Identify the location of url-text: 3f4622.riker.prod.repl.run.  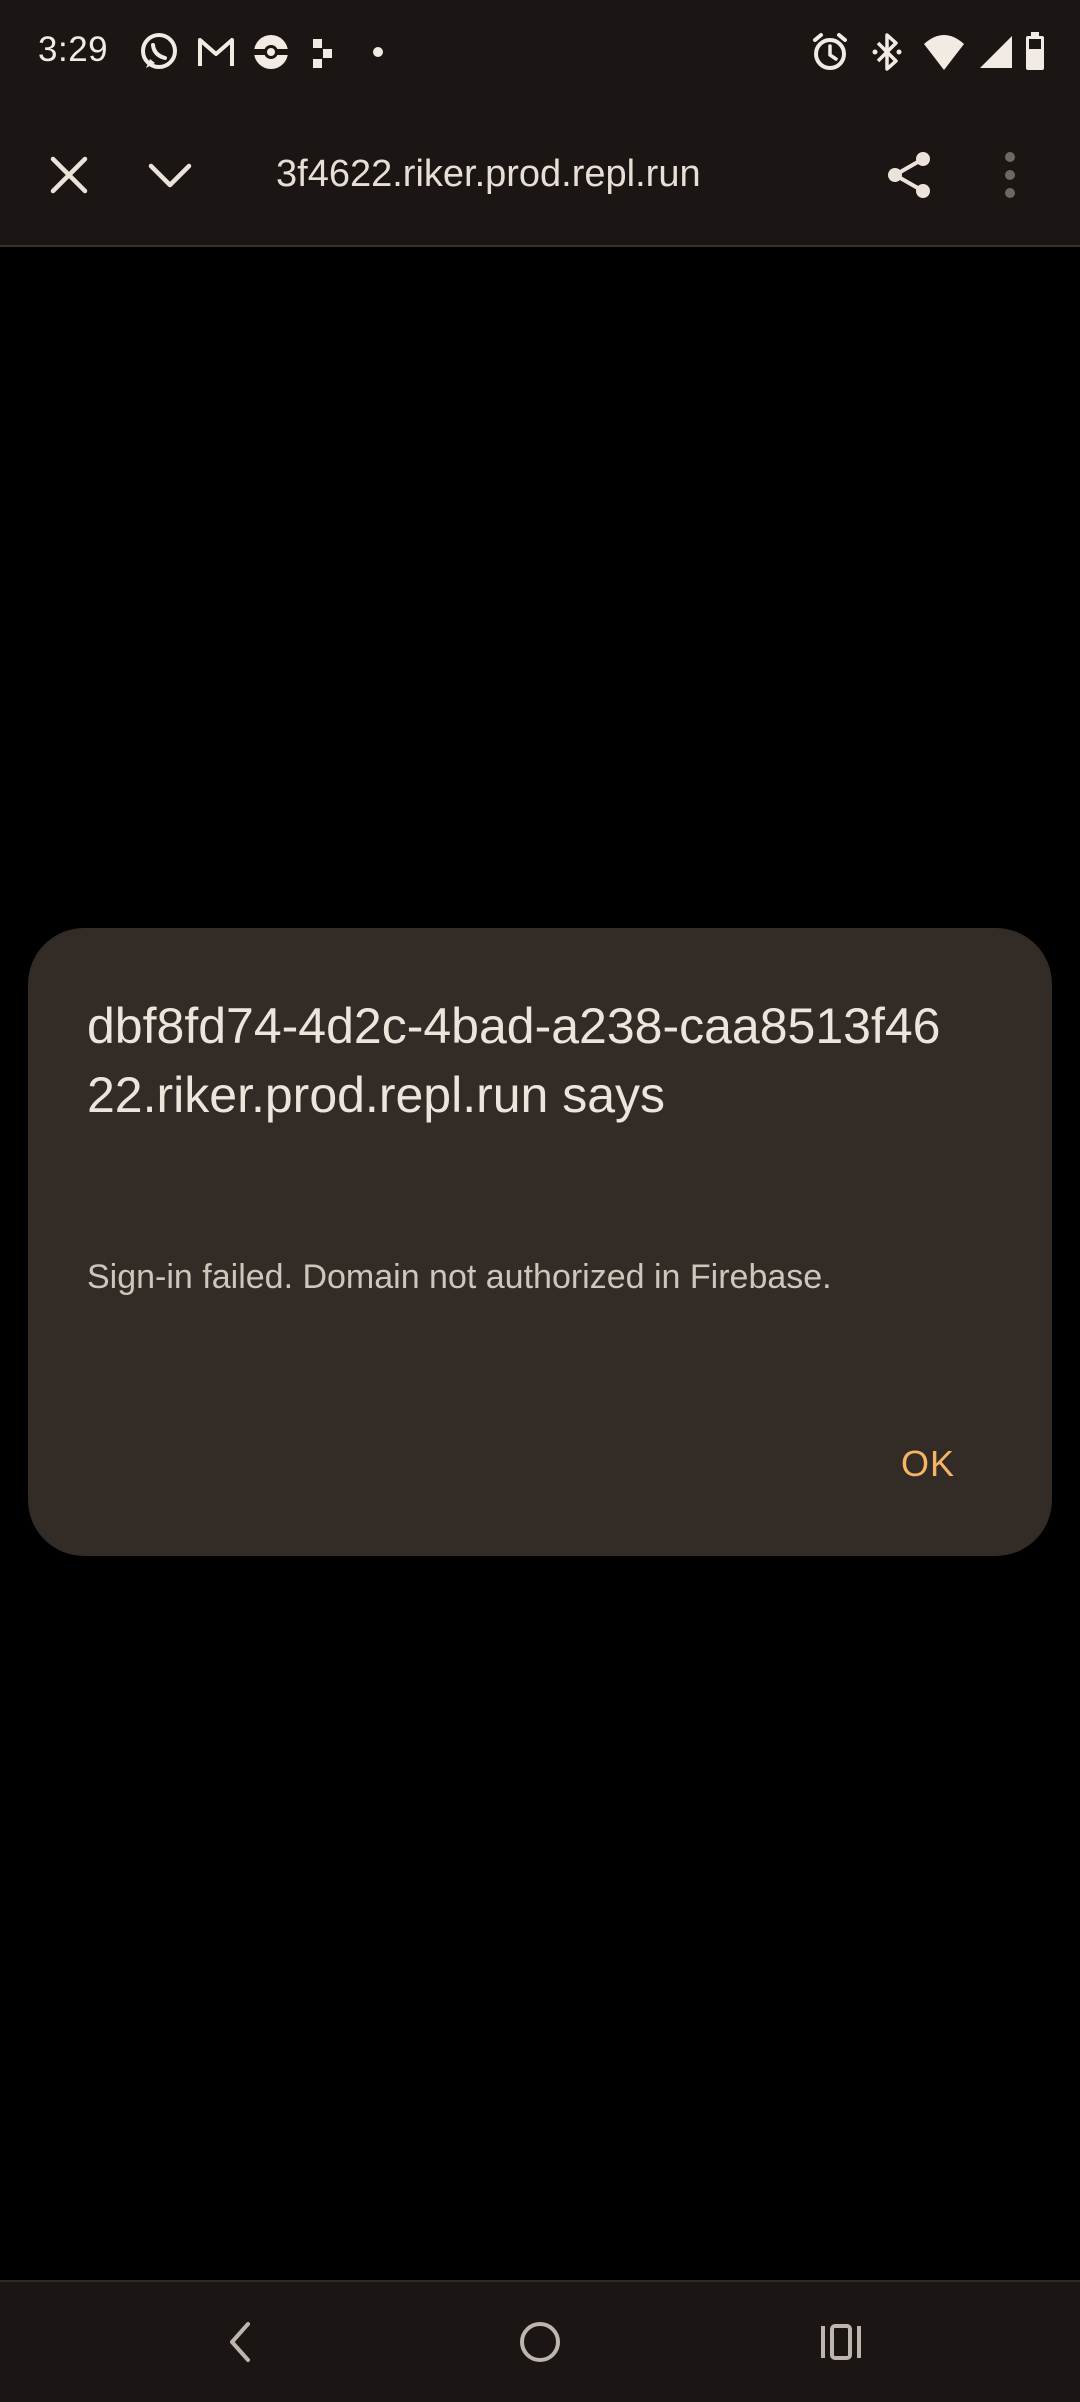
(488, 174).